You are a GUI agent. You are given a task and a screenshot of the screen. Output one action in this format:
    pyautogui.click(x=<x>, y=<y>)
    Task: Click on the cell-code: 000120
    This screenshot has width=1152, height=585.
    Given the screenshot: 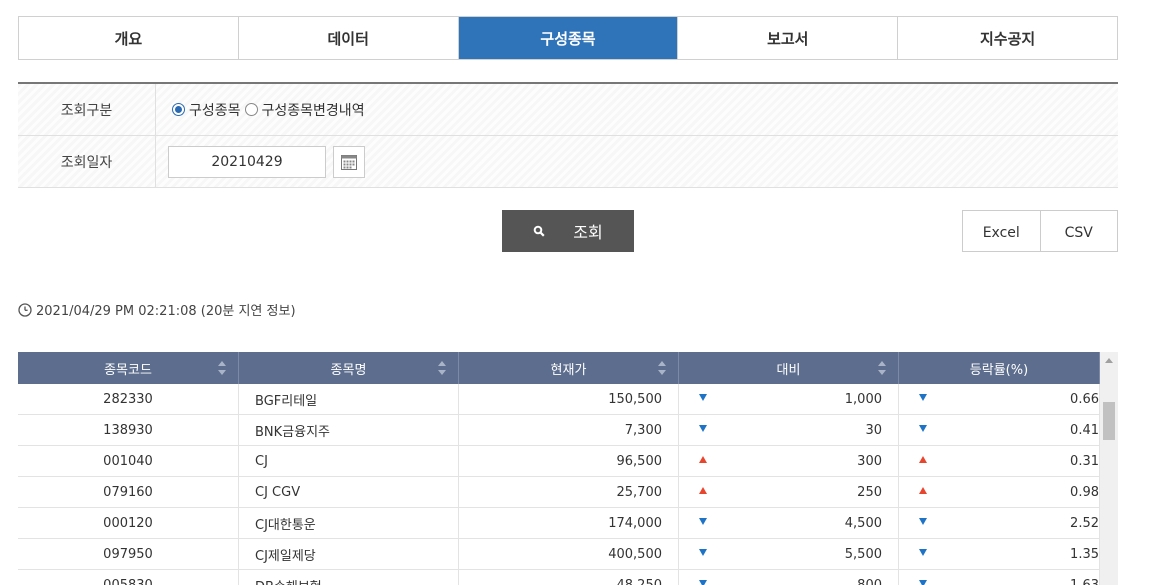 What is the action you would take?
    pyautogui.click(x=128, y=523)
    